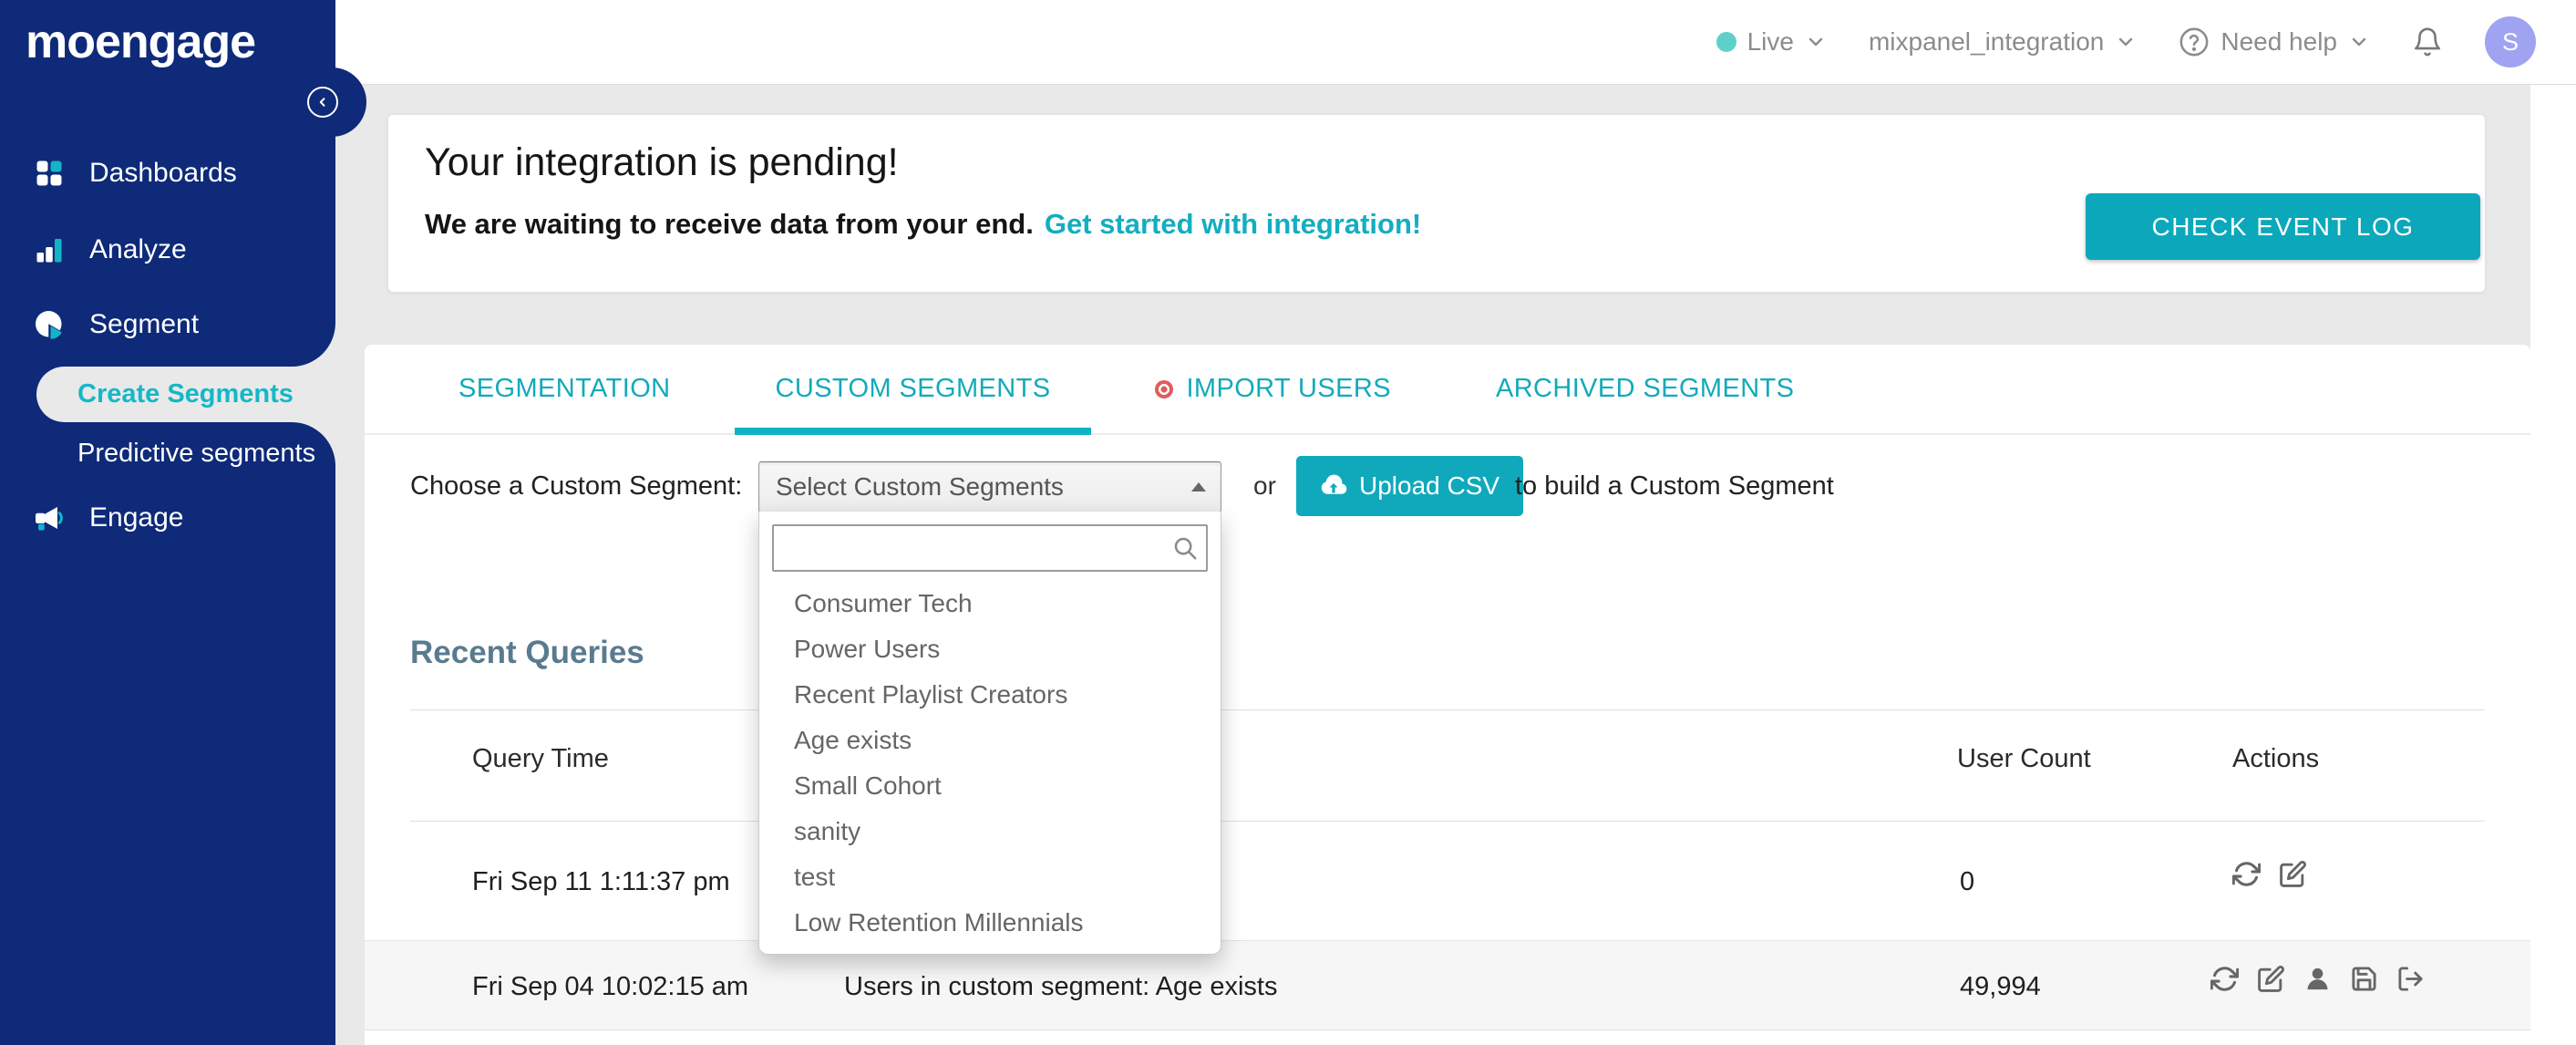 Image resolution: width=2576 pixels, height=1045 pixels. Describe the element at coordinates (990, 649) in the screenshot. I see `dropdown-option: Power Users` at that location.